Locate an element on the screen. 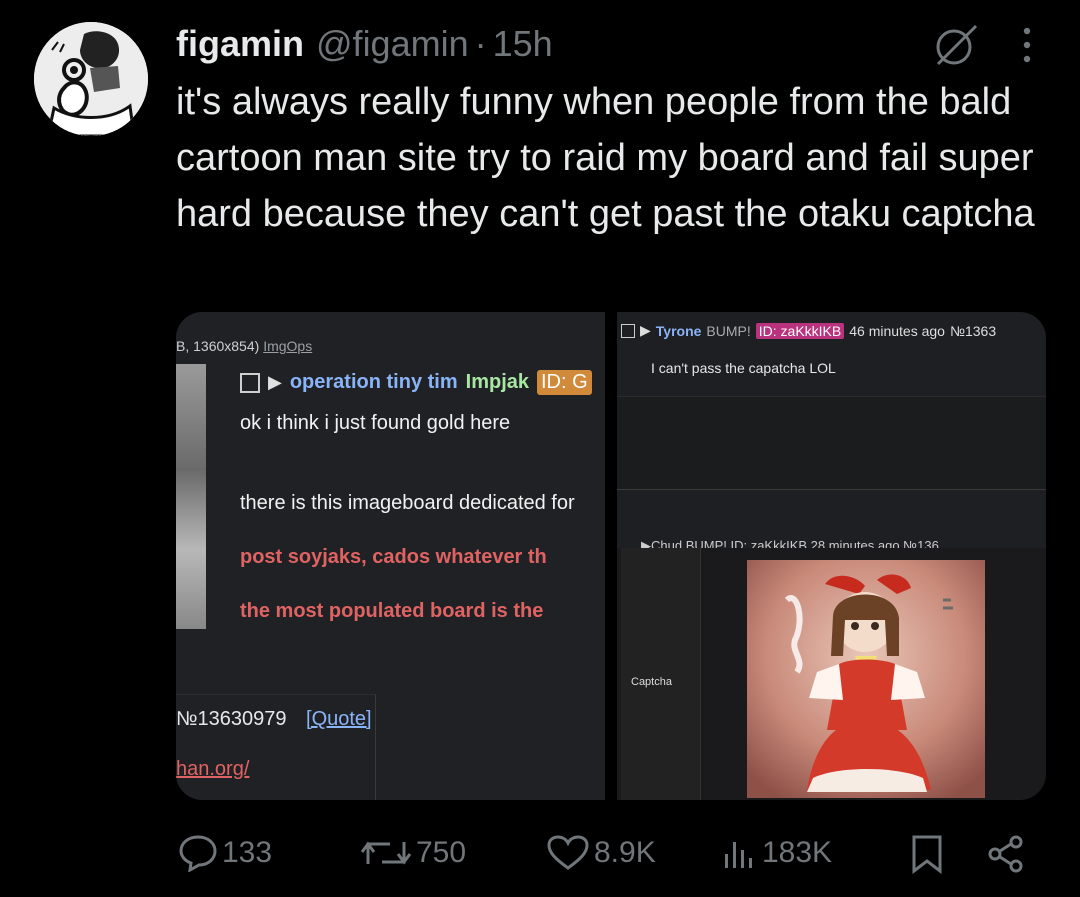 Image resolution: width=1080 pixels, height=897 pixels. post-number-row: №13630979 [Quote] is located at coordinates (274, 719).